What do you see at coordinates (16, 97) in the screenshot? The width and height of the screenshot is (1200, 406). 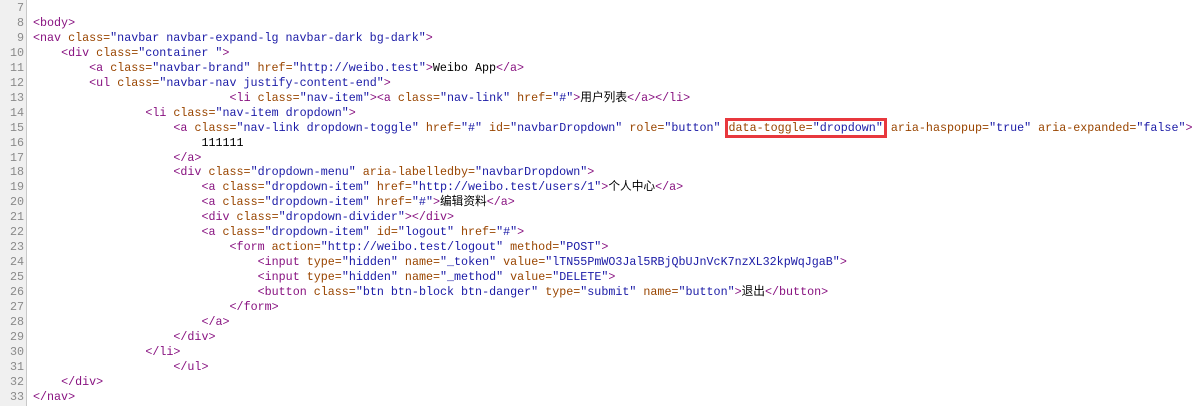 I see `line-number: 13` at bounding box center [16, 97].